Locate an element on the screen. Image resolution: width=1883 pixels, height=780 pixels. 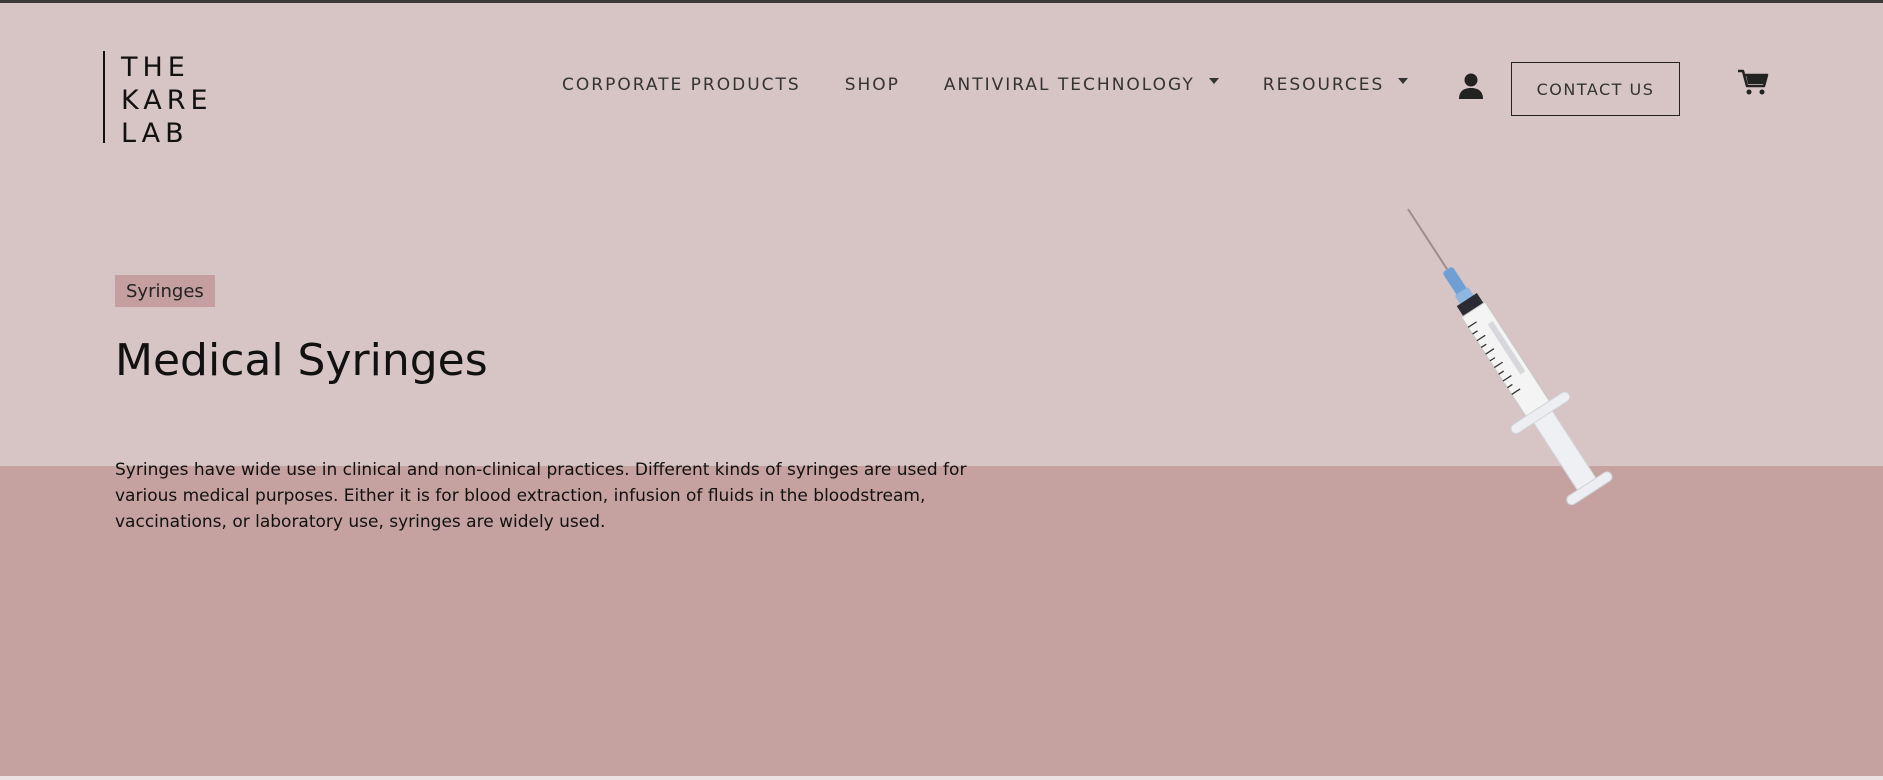
nav-item-label: ANTIVIRAL TECHNOLOGY is located at coordinates (1069, 85).